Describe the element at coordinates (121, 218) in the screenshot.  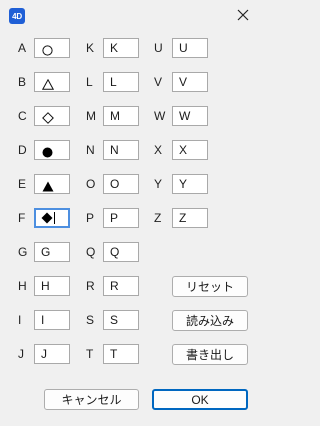
I see `field-p-input: P` at that location.